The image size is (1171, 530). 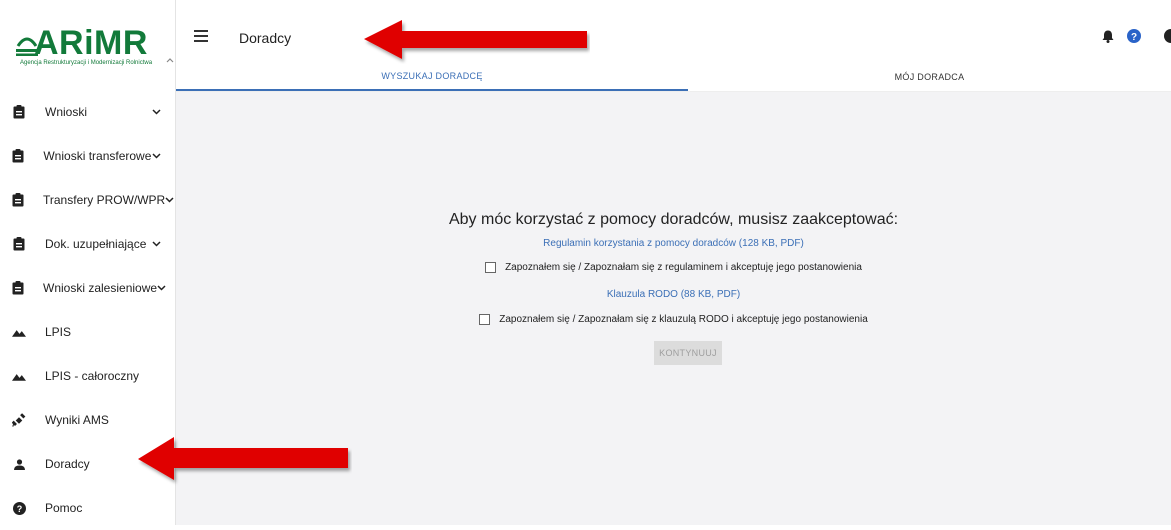 I want to click on sidebar-item-label: Pomoc, so click(x=64, y=508).